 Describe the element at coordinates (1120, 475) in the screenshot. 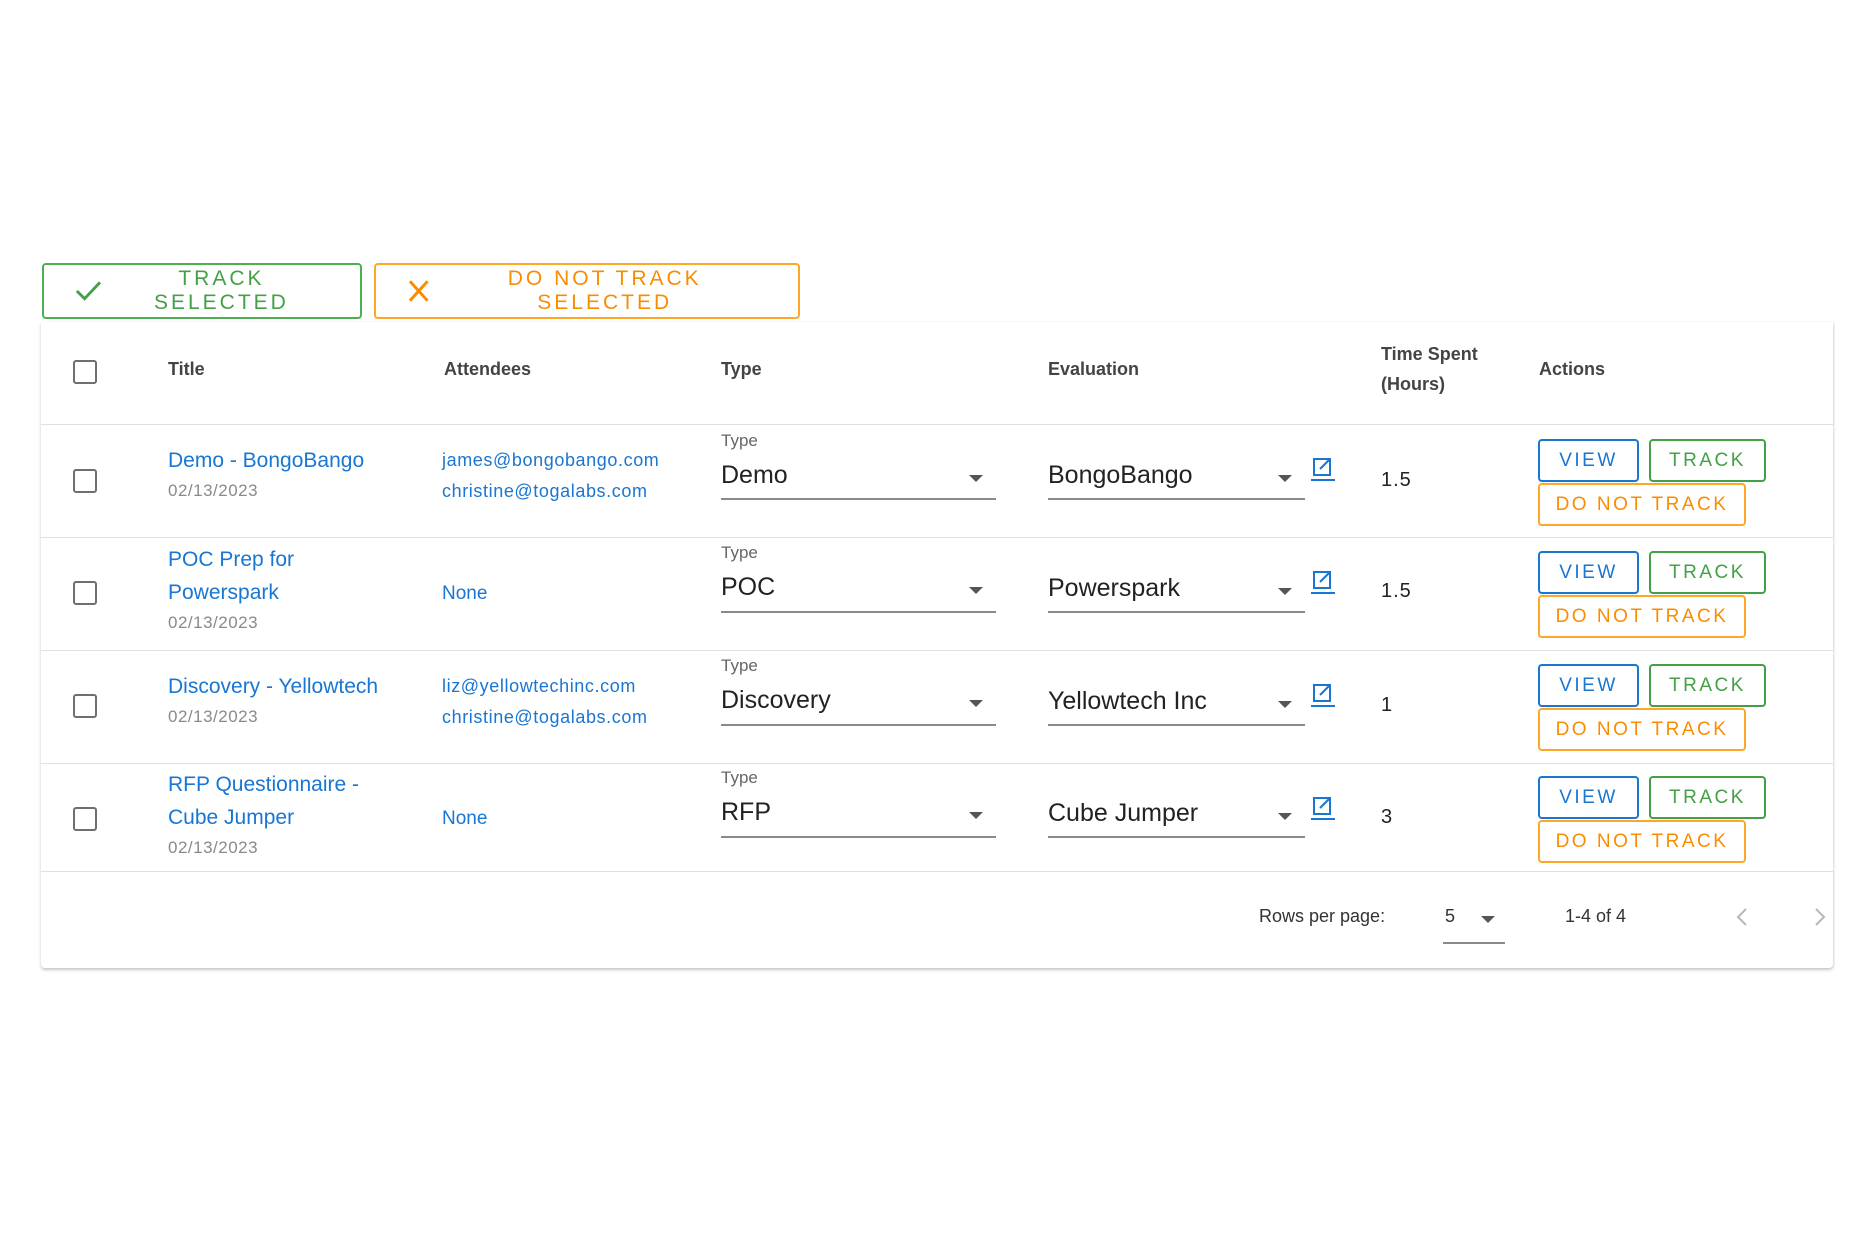

I see `evaluation-select-value: BongoBango` at that location.